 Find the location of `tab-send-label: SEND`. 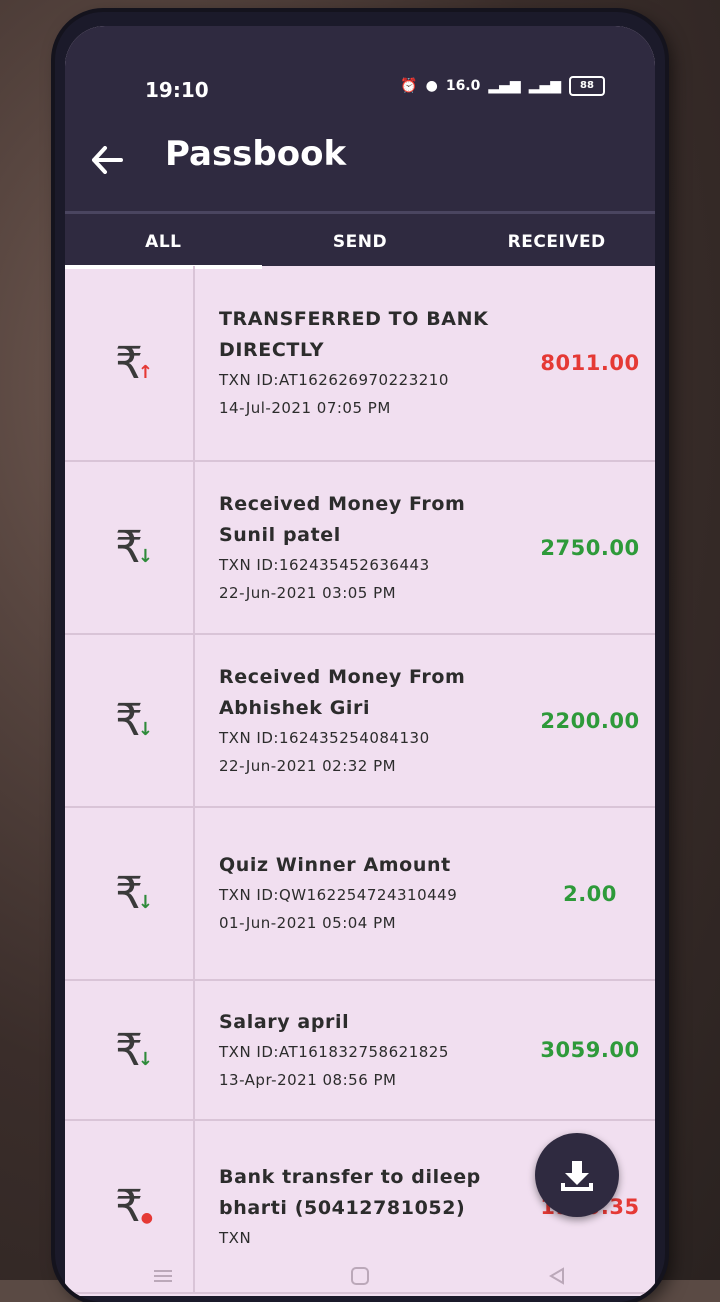

tab-send-label: SEND is located at coordinates (360, 241).